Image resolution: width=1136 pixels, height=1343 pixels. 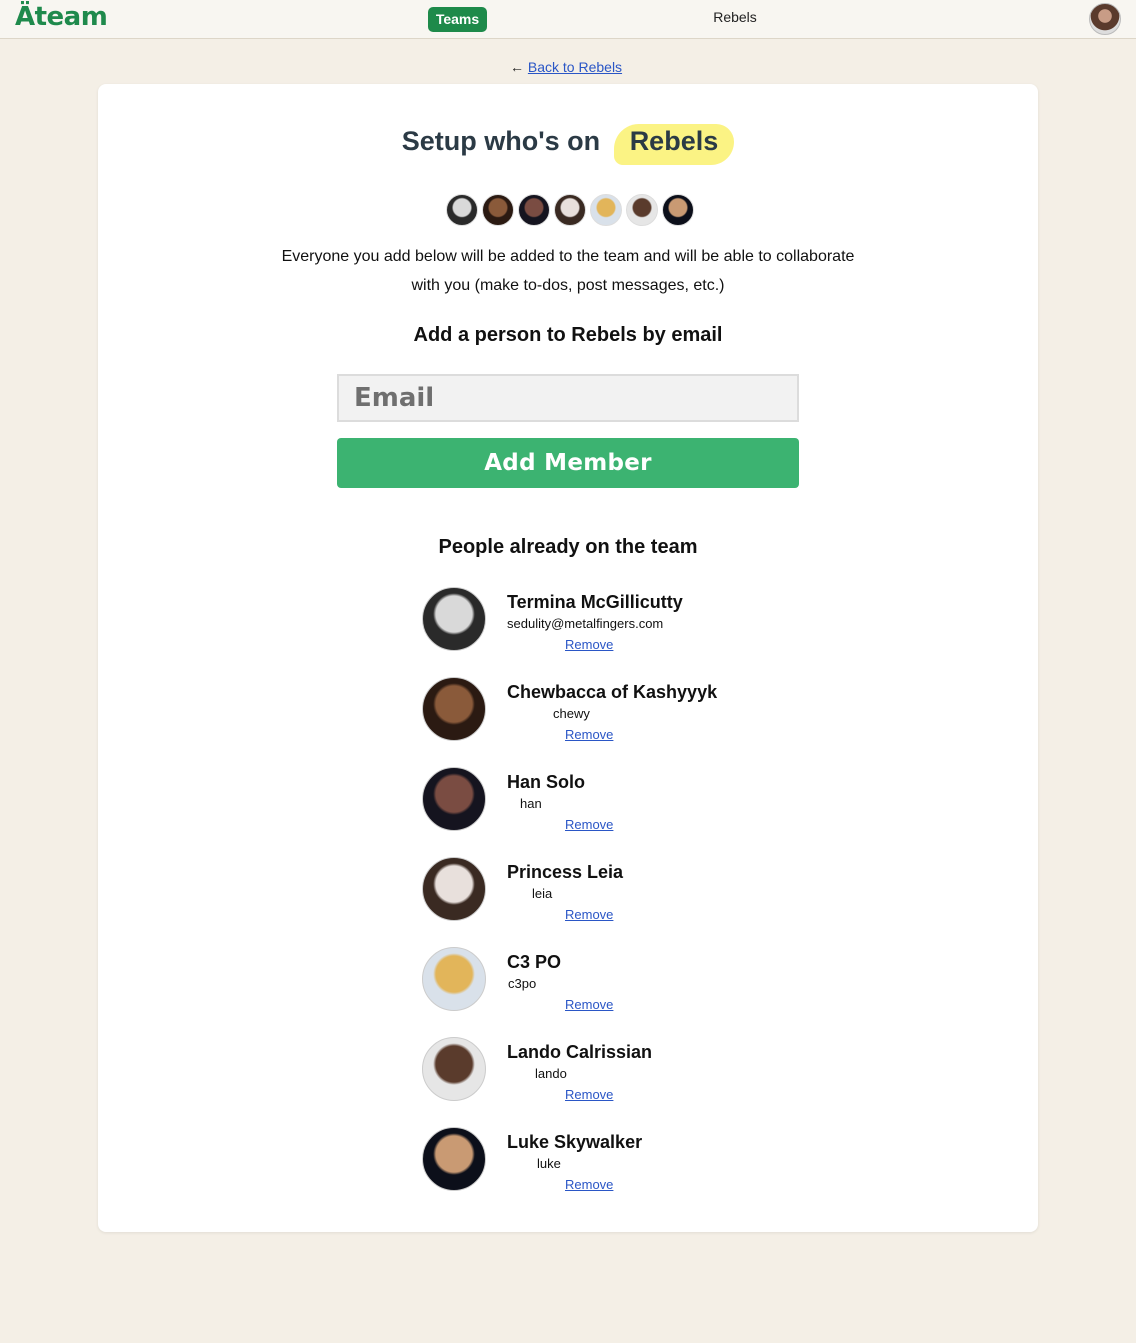 I want to click on member-handle: chewy, so click(x=571, y=713).